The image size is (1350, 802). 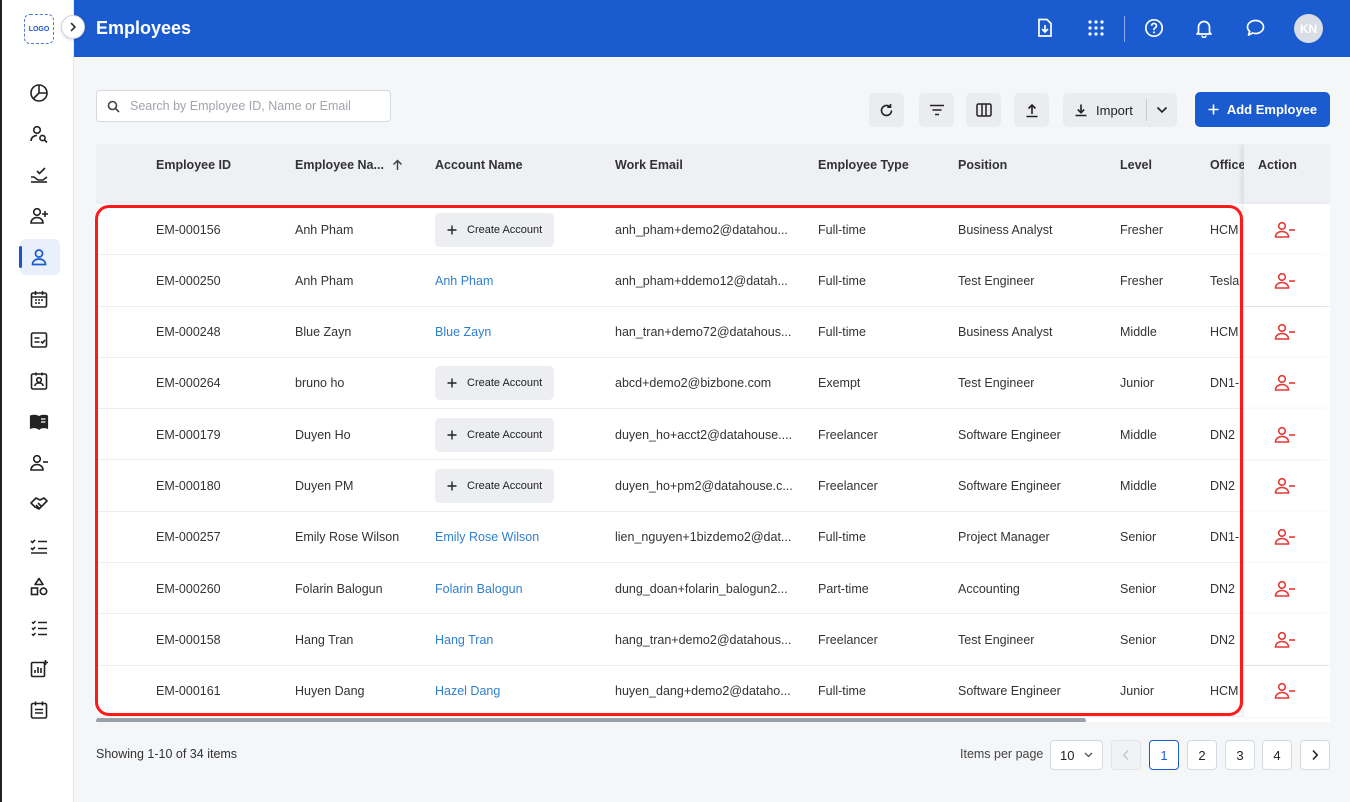 What do you see at coordinates (517, 639) in the screenshot?
I see `cell-account-link: Hang Tran` at bounding box center [517, 639].